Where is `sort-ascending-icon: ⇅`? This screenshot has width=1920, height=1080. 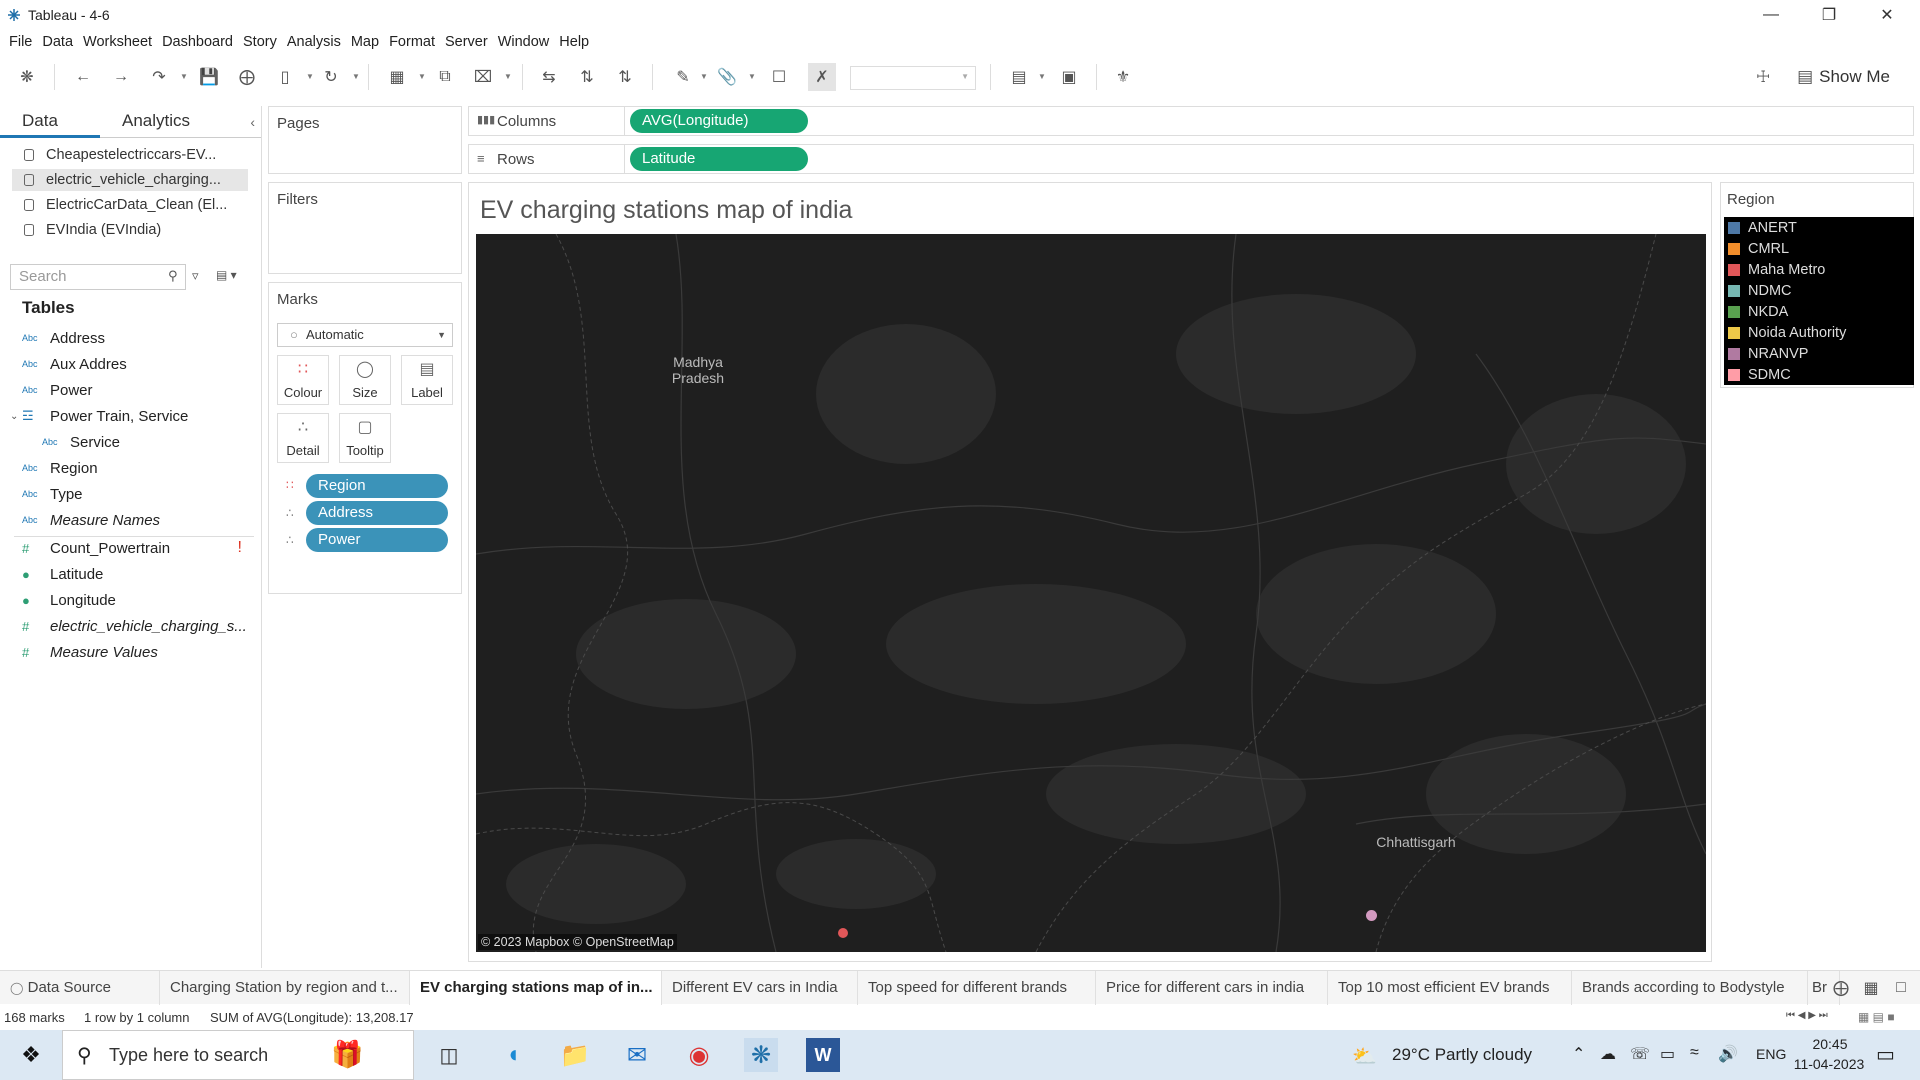 sort-ascending-icon: ⇅ is located at coordinates (587, 77).